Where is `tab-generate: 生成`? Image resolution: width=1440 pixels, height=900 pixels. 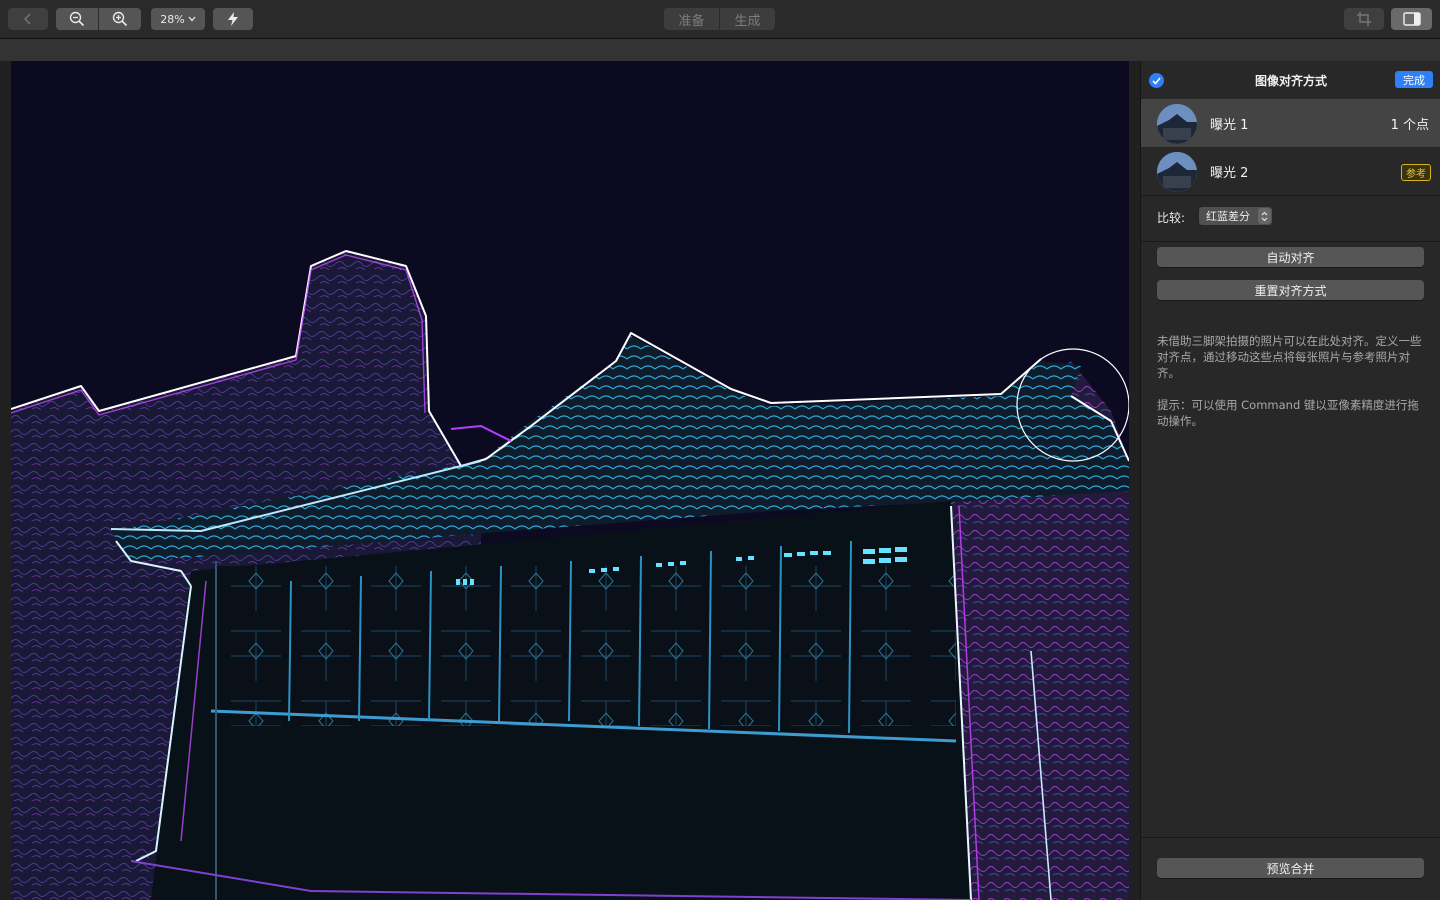 tab-generate: 生成 is located at coordinates (747, 19).